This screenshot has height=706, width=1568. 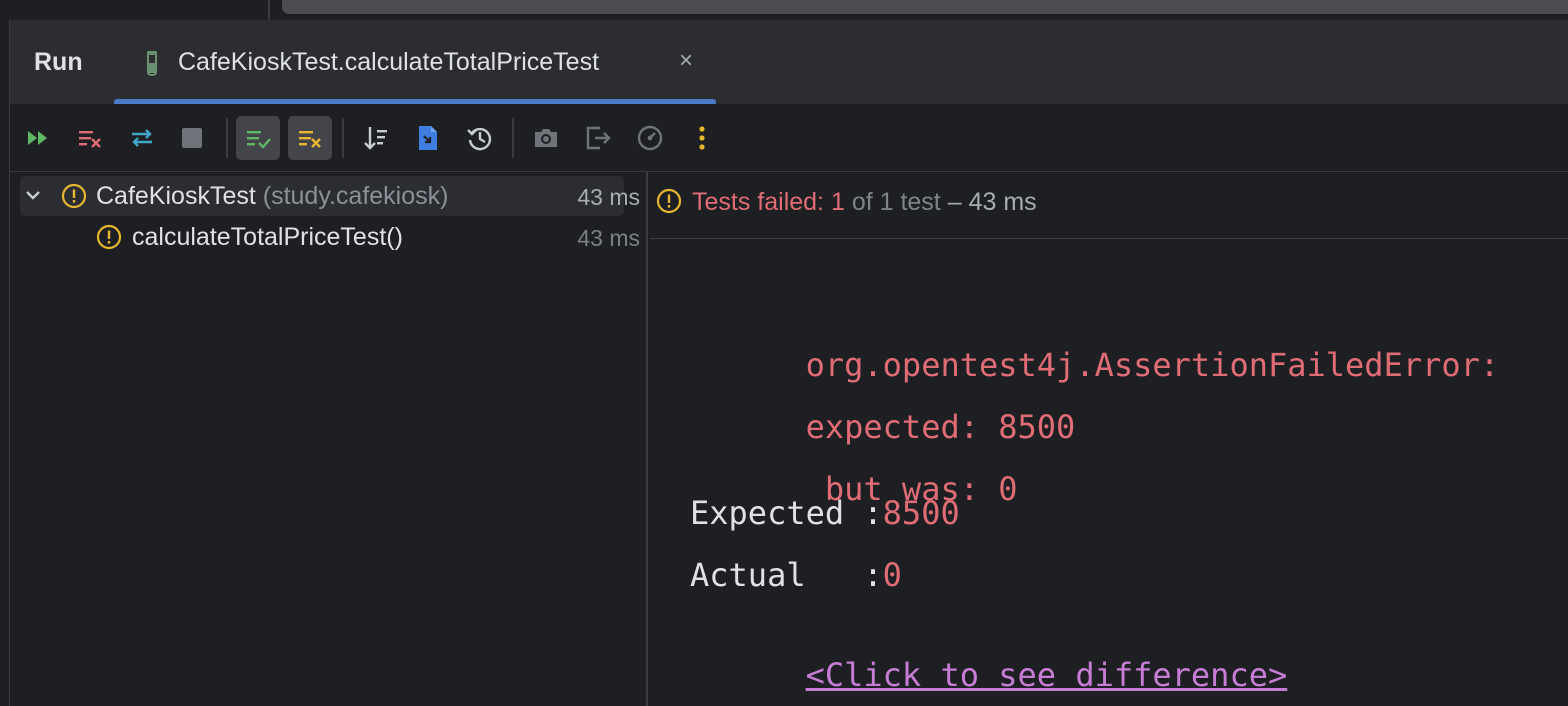 I want to click on actual-label: Actual :, so click(x=786, y=575).